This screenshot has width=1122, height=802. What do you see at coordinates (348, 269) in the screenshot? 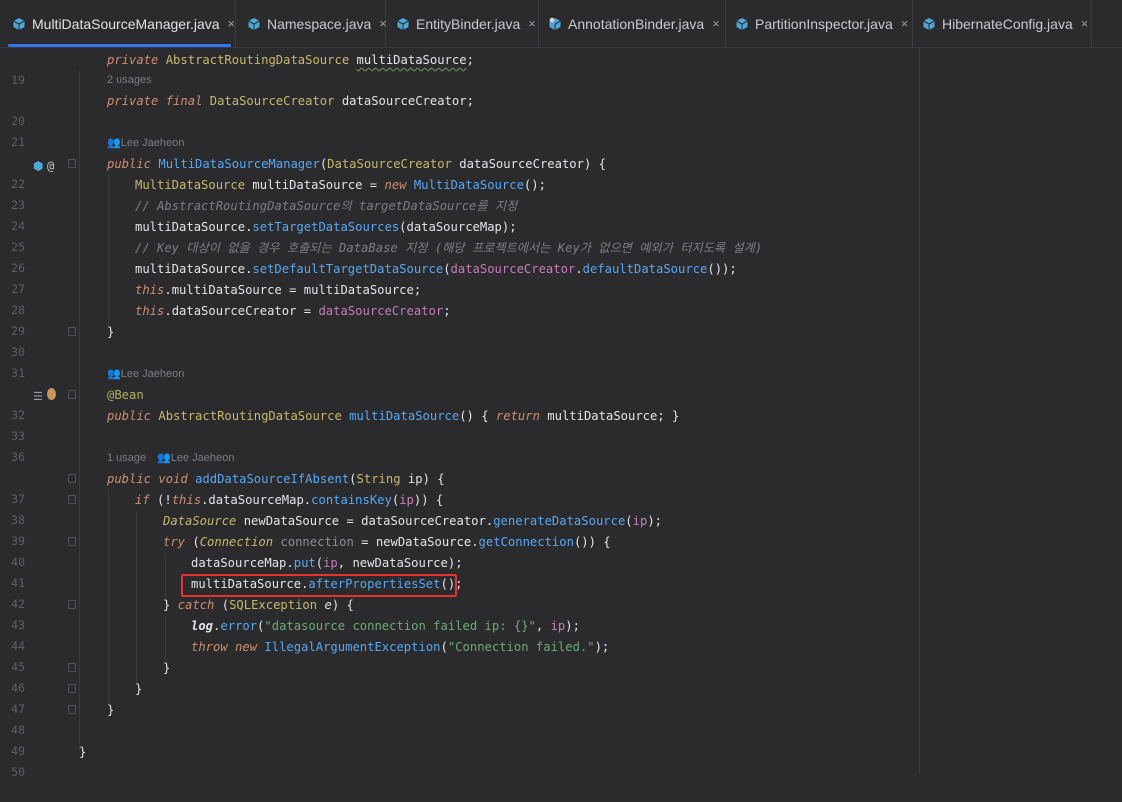
I see `token-method: setDefaultTargetDataSource` at bounding box center [348, 269].